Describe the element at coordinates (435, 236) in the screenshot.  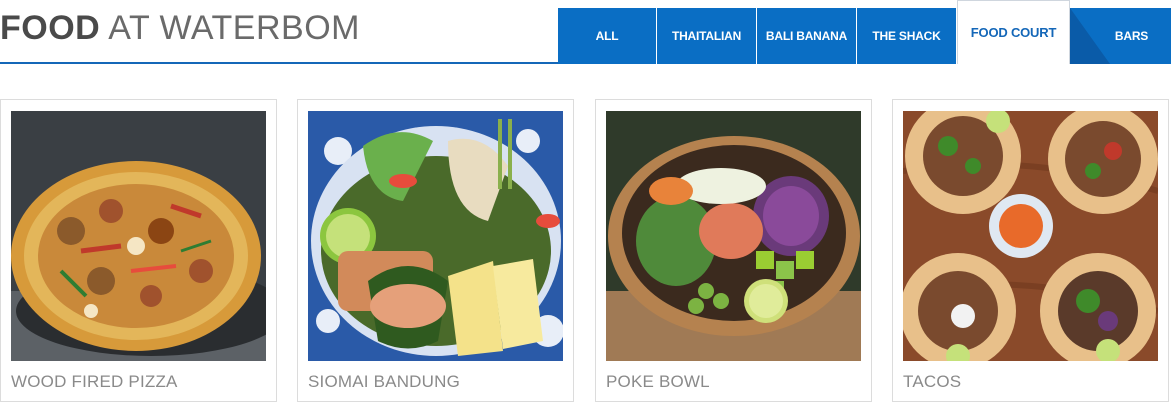
I see `siomai-photo` at that location.